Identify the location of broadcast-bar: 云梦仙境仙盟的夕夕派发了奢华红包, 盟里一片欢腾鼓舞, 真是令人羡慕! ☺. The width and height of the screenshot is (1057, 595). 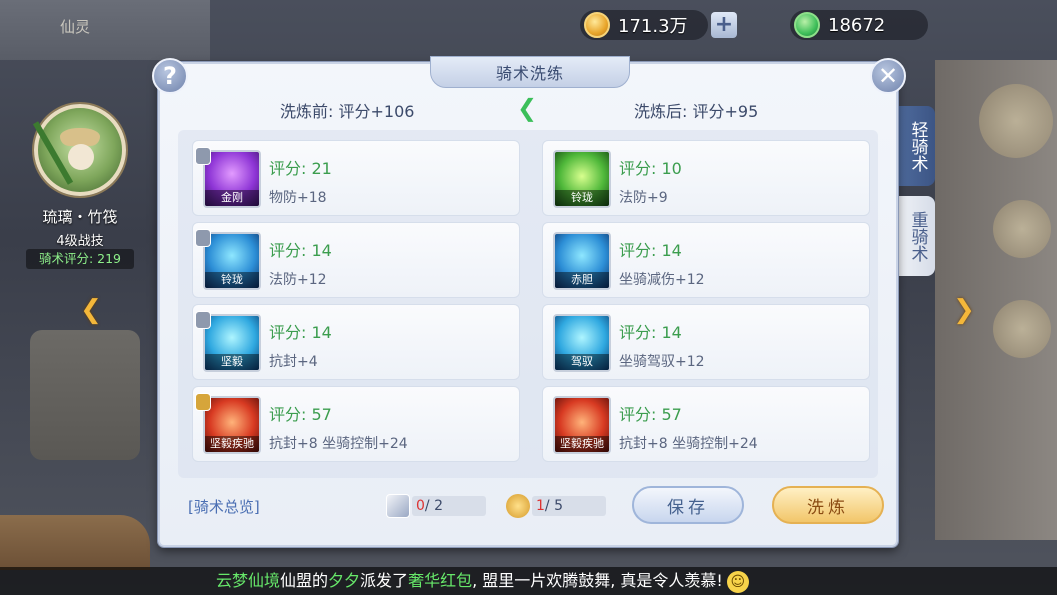
(528, 581).